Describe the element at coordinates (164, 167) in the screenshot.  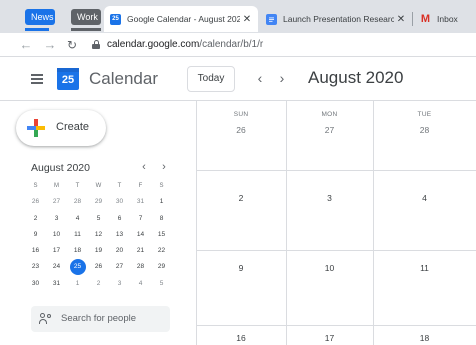
I see `mini-calendar-next-icon: ›` at that location.